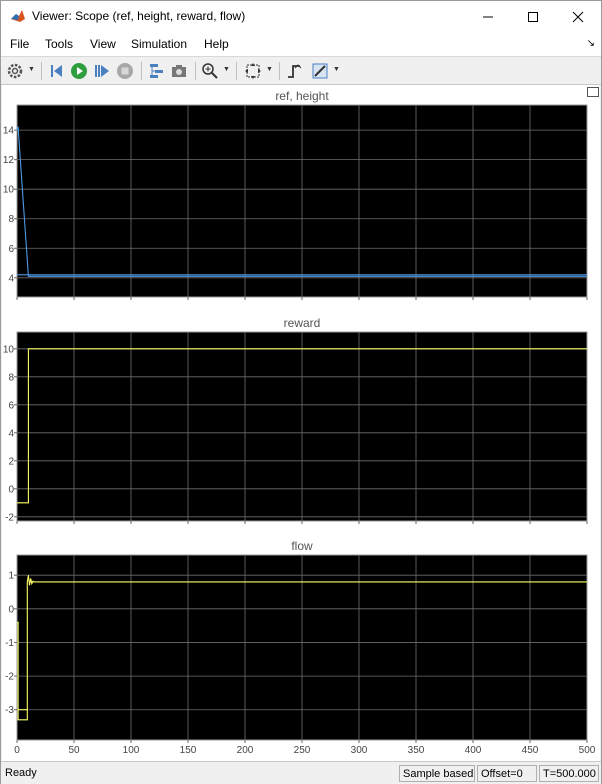 This screenshot has width=602, height=784. I want to click on close-button, so click(578, 16).